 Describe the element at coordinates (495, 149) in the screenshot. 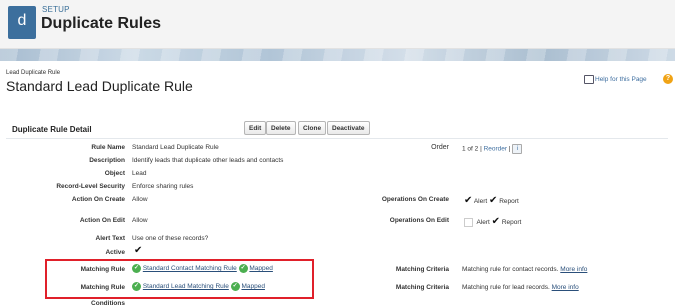

I see `reorder-link: Reorder` at that location.